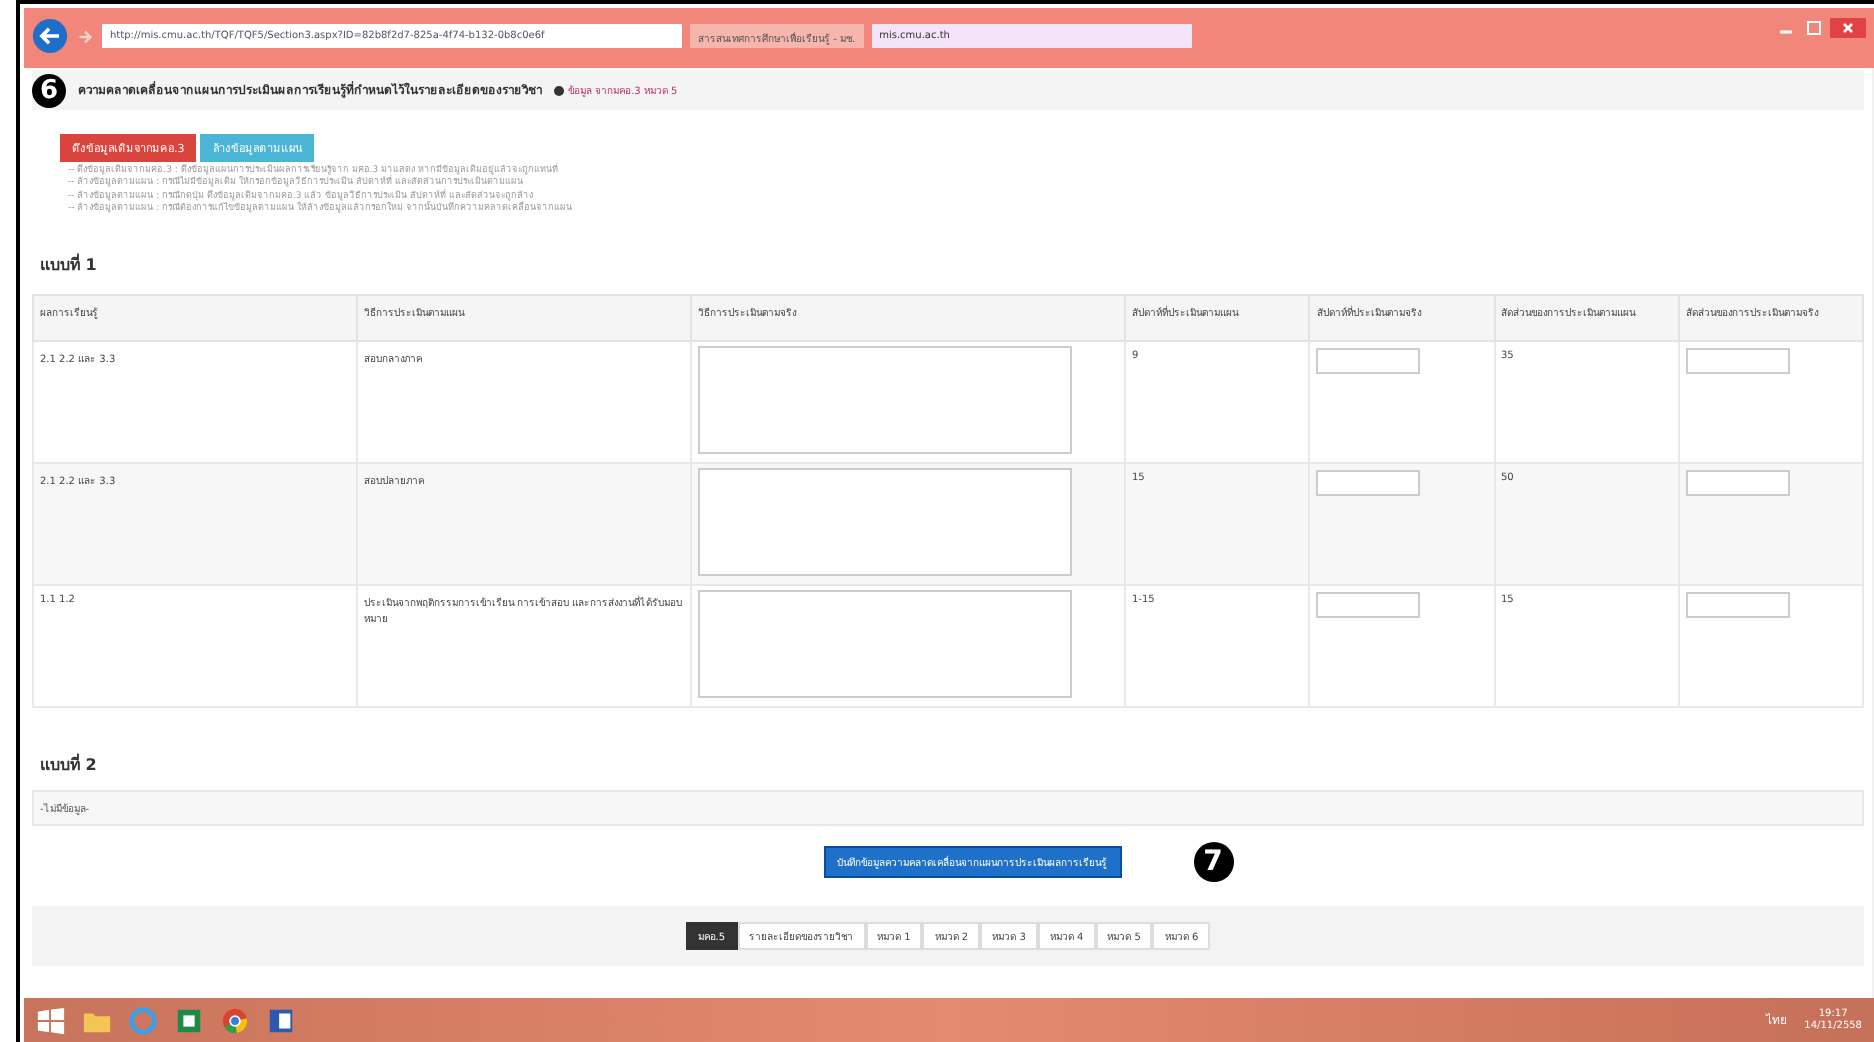 This screenshot has width=1874, height=1042. I want to click on close-icon, so click(1848, 28).